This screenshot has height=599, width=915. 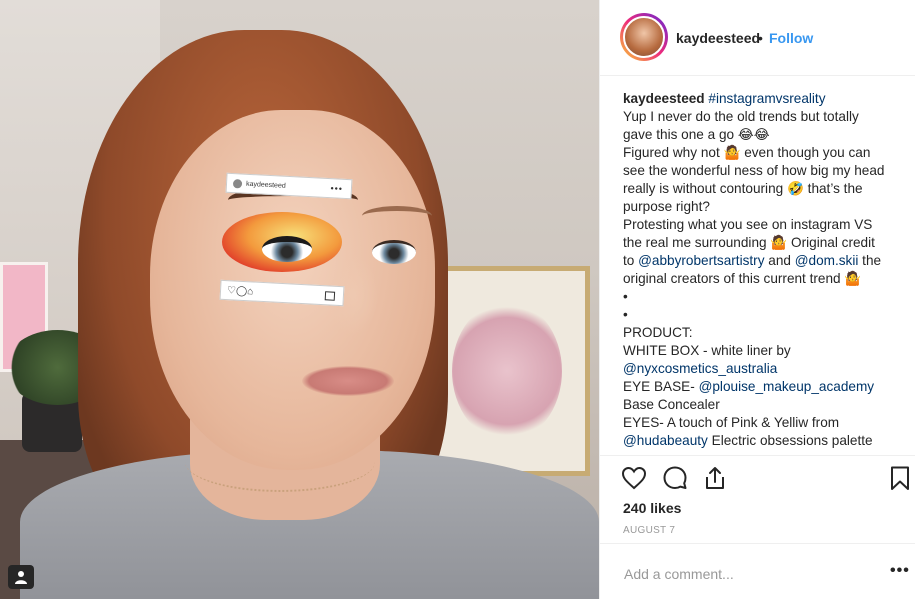 I want to click on likes-count: 240 likes, so click(x=652, y=508).